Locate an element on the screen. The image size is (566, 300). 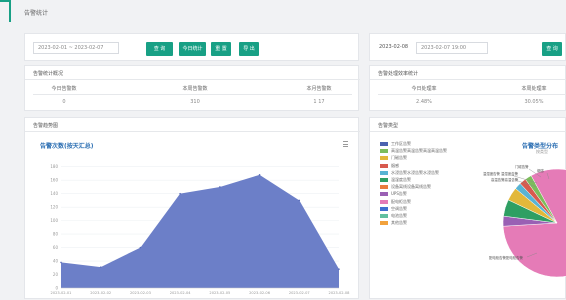
stat-label: 本月告警数 is located at coordinates (319, 89).